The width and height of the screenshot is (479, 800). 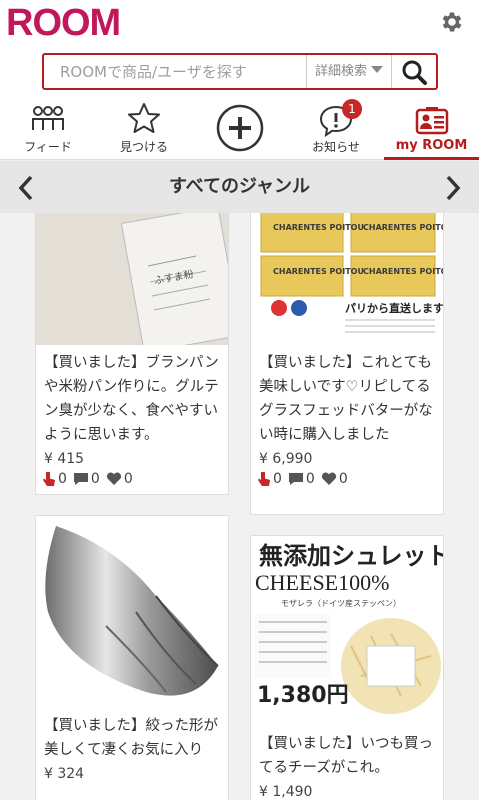 What do you see at coordinates (394, 308) in the screenshot?
I see `butter-caption: パリから直送します！` at bounding box center [394, 308].